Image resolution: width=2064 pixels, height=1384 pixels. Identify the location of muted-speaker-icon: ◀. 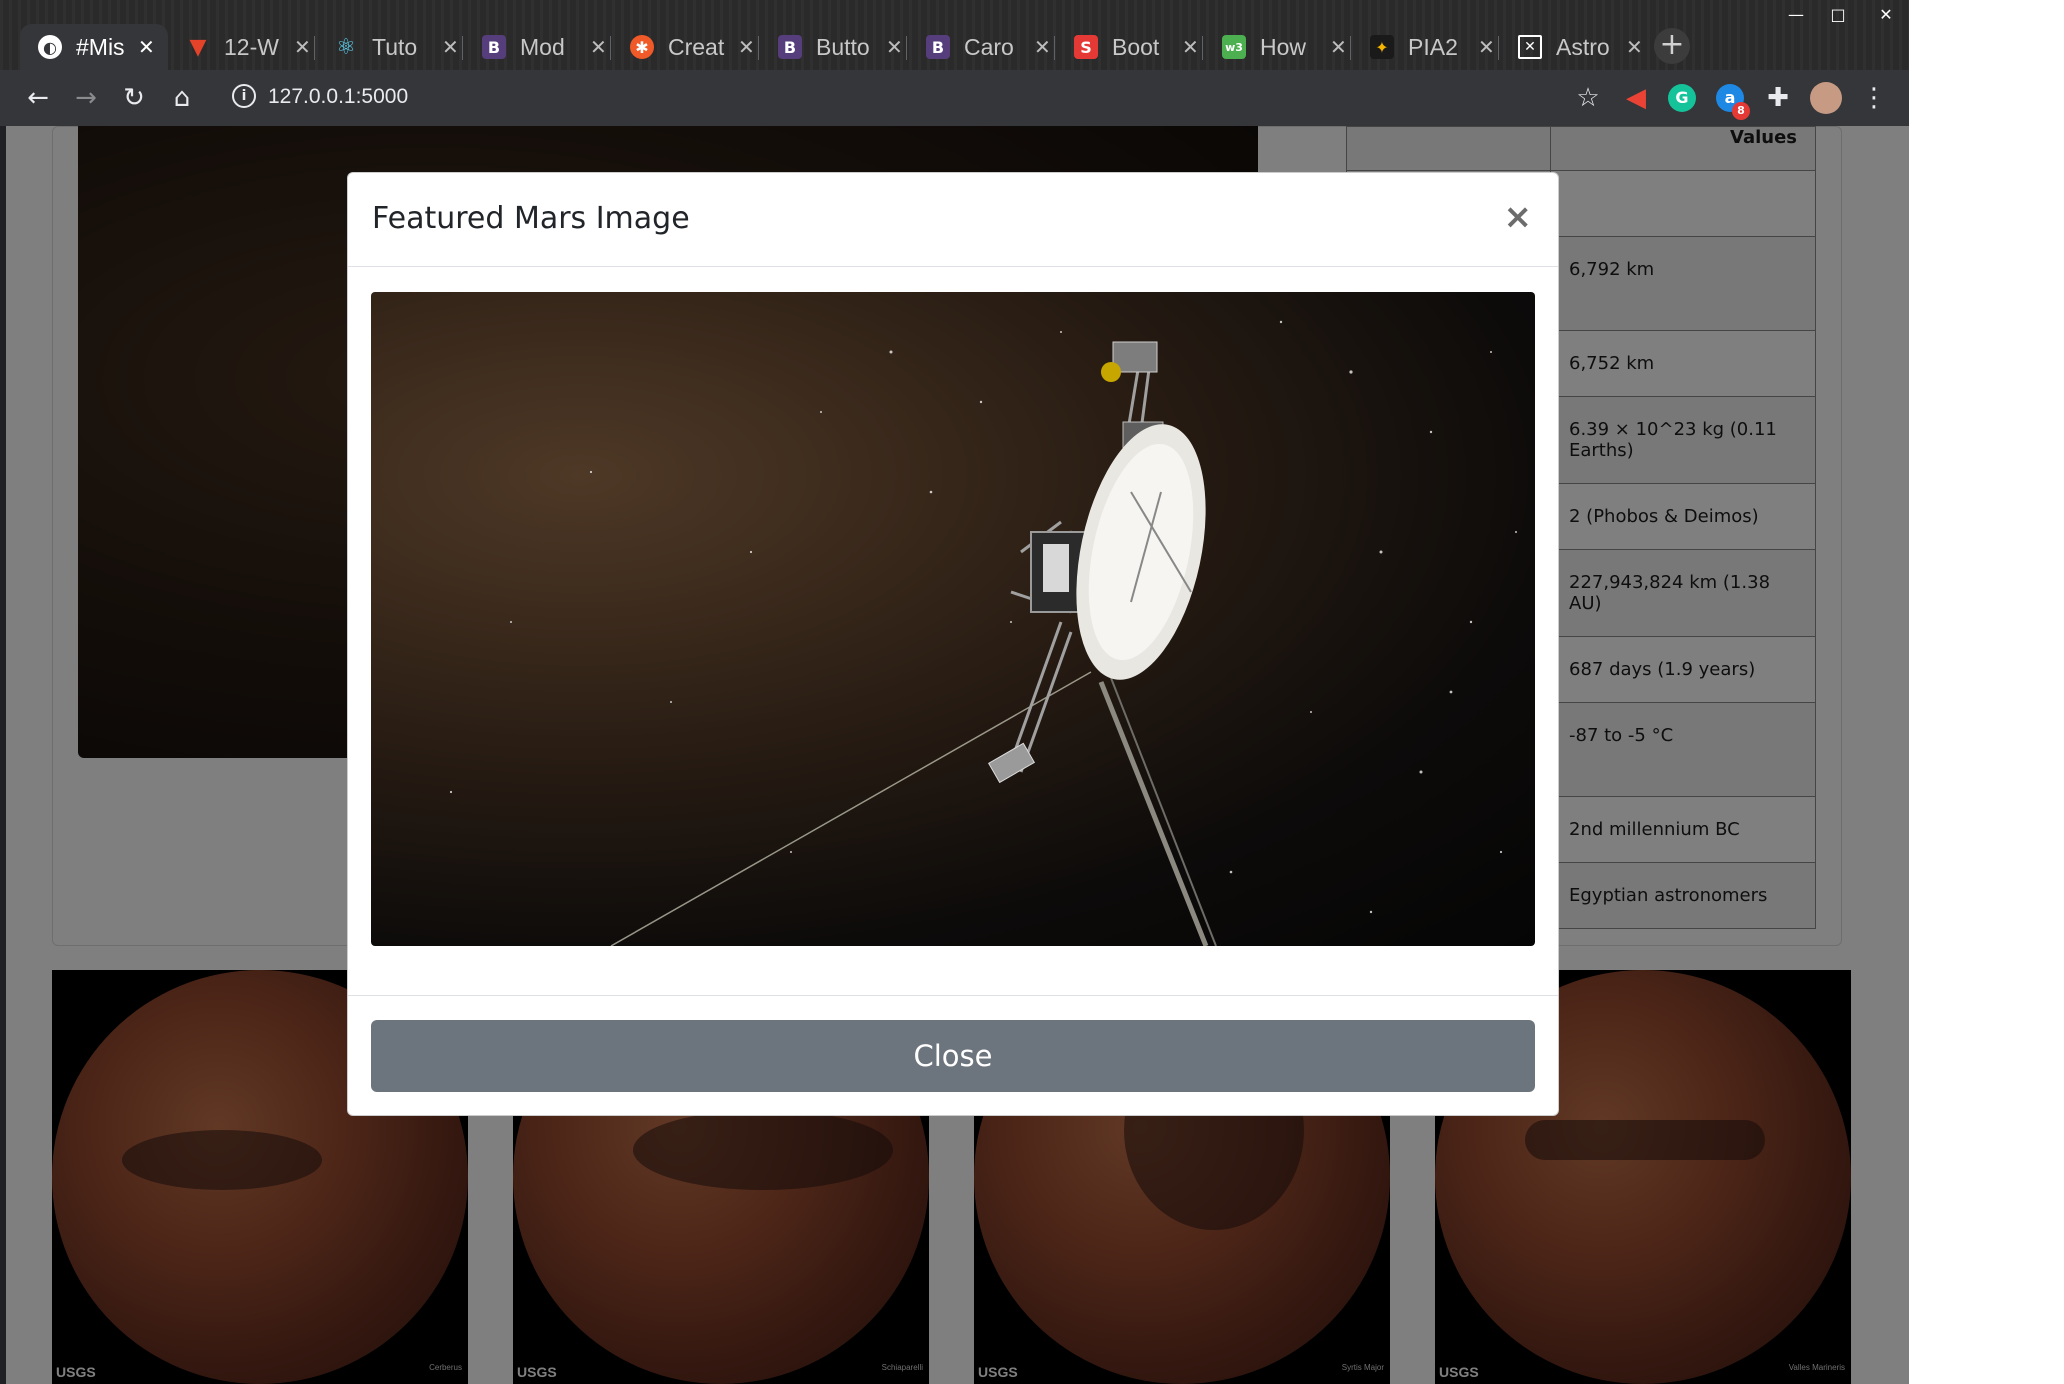
(1636, 98).